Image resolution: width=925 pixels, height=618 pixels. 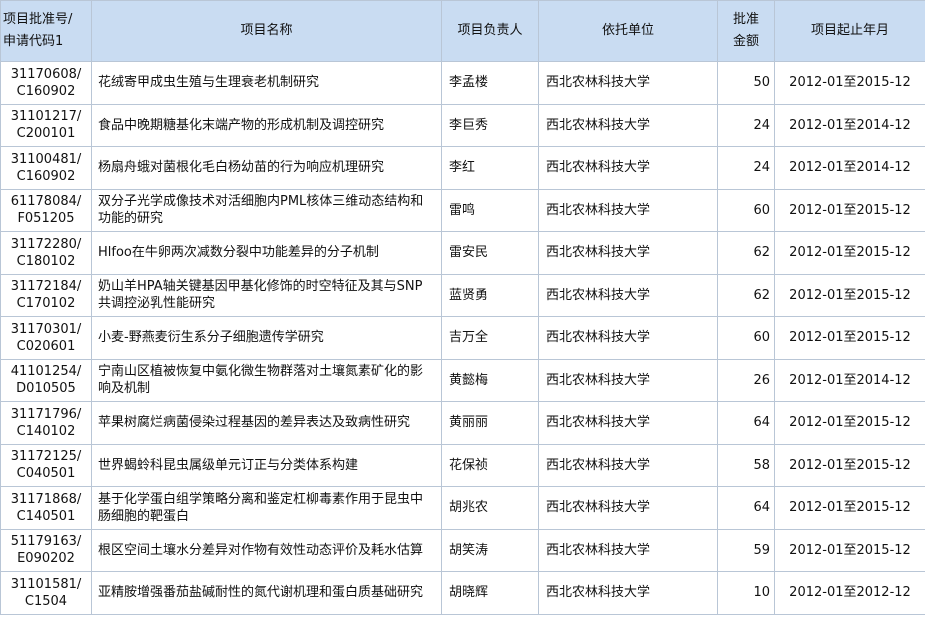 What do you see at coordinates (46, 584) in the screenshot?
I see `project-code: 31101581/` at bounding box center [46, 584].